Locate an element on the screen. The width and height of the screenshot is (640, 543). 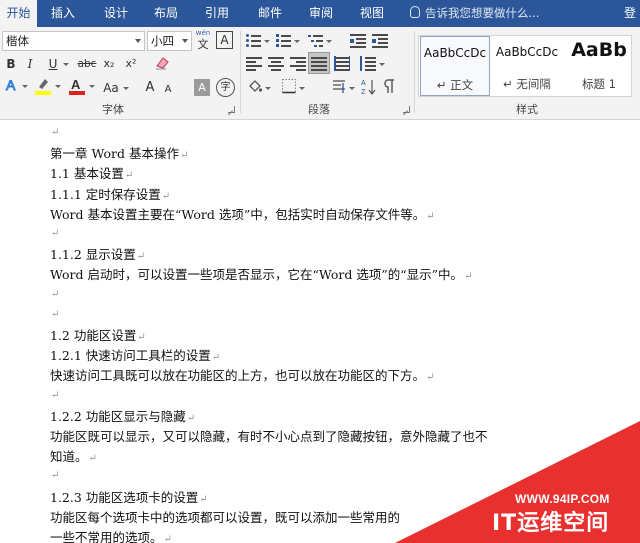
multilevel-list-icon is located at coordinates (316, 40).